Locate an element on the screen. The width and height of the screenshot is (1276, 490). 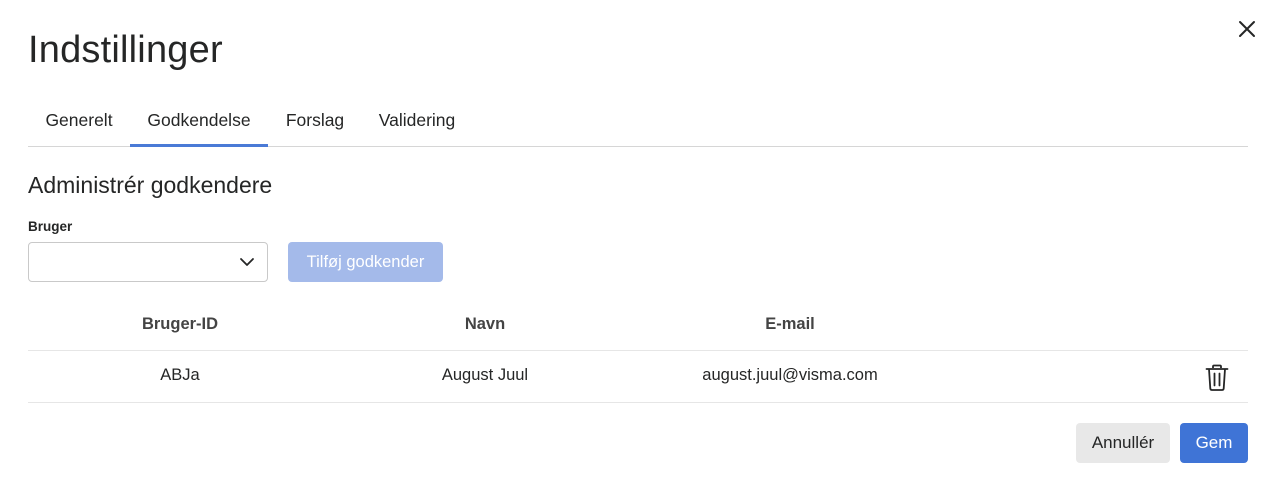
cell-name: August Juul is located at coordinates (485, 375).